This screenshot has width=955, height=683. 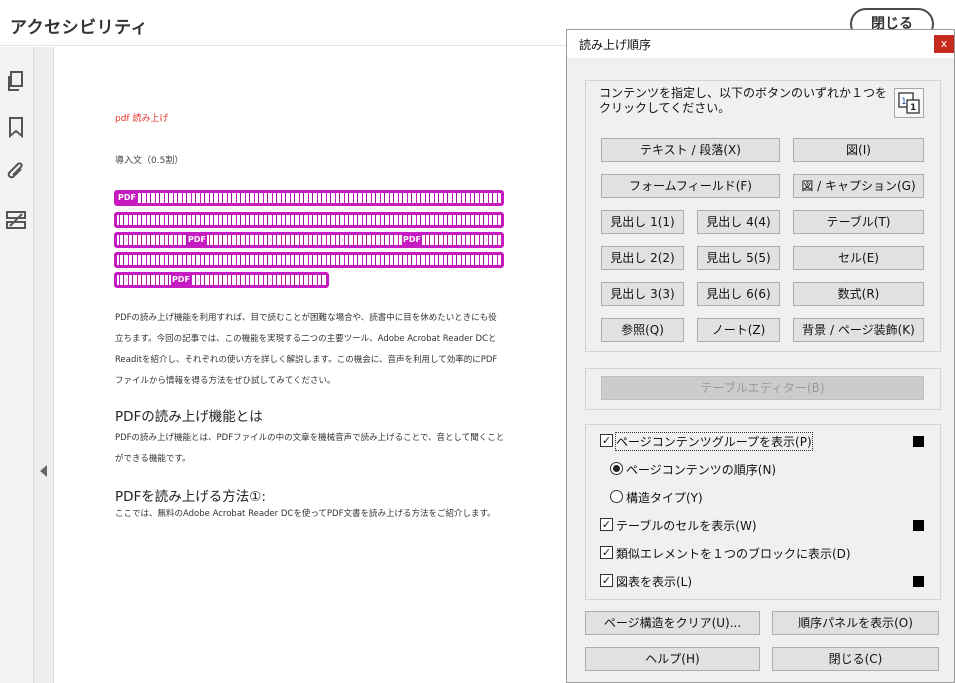 I want to click on similar-elements-checkbox: ✓, so click(x=606, y=552).